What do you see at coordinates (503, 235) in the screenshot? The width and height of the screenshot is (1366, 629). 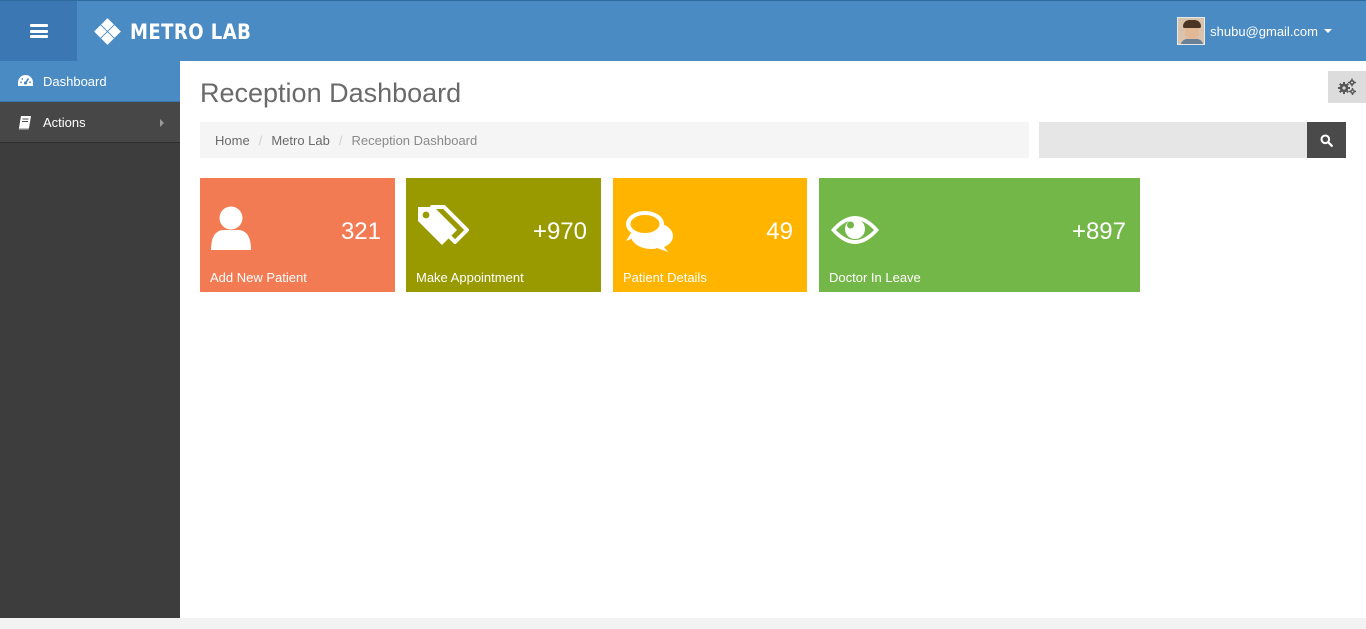 I see `tile-make-appointment: +970 Make Appointment` at bounding box center [503, 235].